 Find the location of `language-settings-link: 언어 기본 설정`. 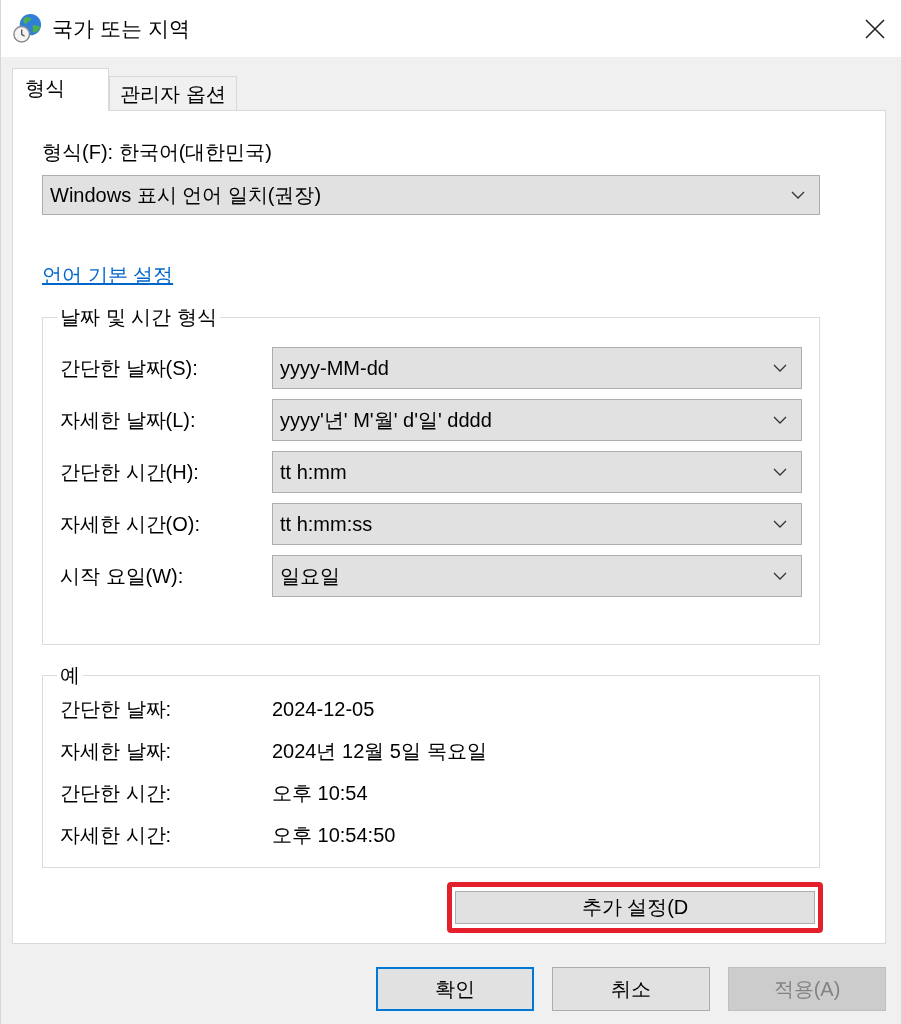

language-settings-link: 언어 기본 설정 is located at coordinates (108, 275).